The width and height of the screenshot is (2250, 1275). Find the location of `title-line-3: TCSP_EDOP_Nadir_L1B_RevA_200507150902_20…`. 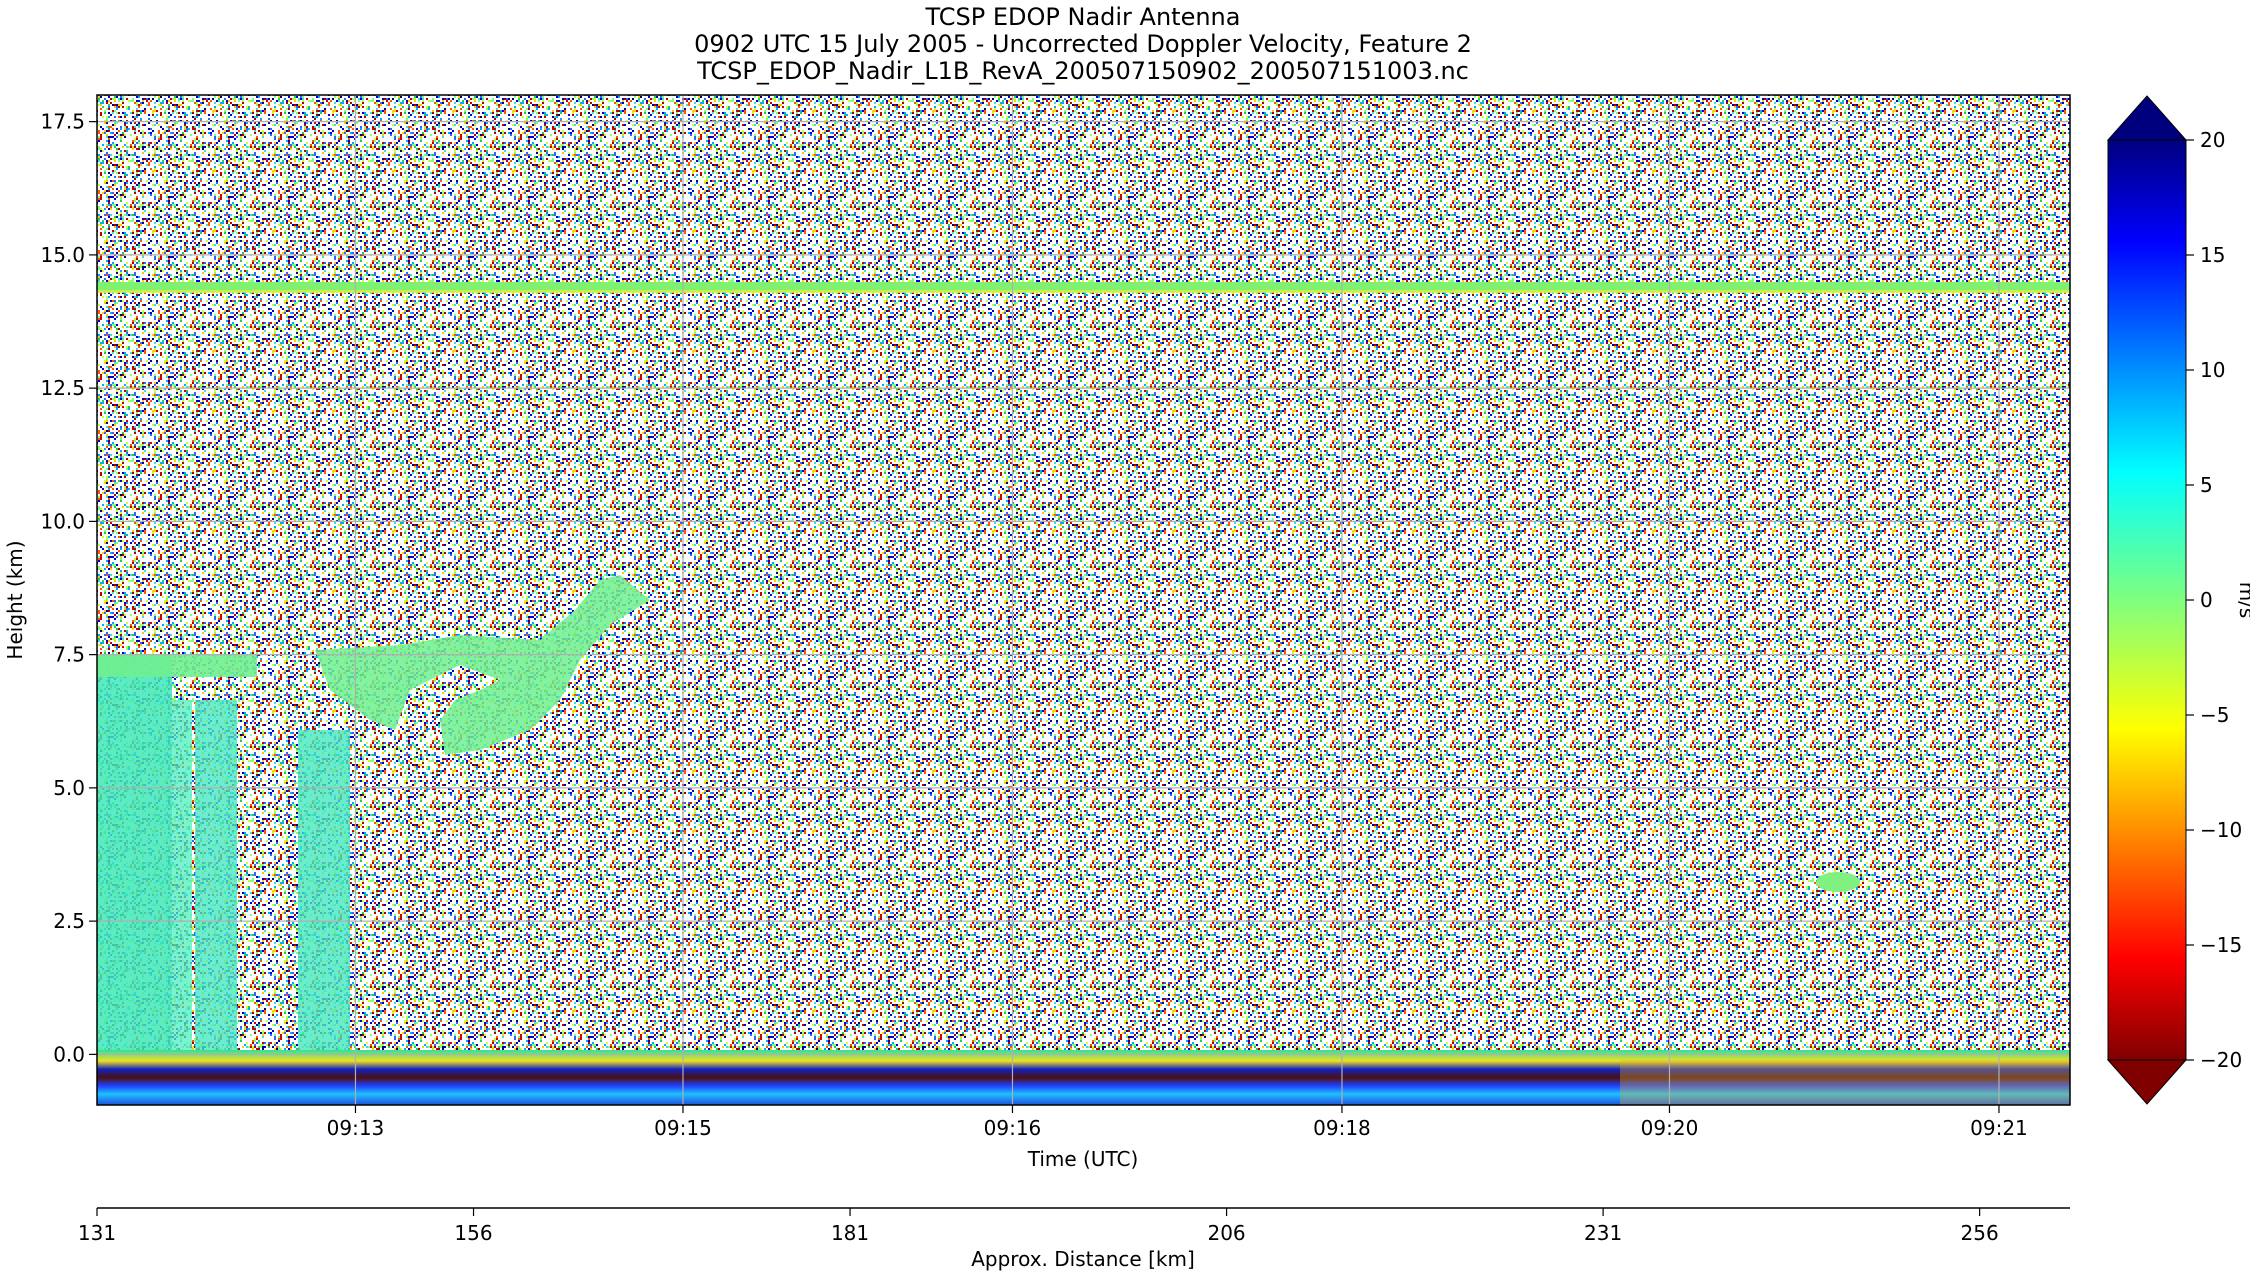

title-line-3: TCSP_EDOP_Nadir_L1B_RevA_200507150902_20… is located at coordinates (1082, 71).